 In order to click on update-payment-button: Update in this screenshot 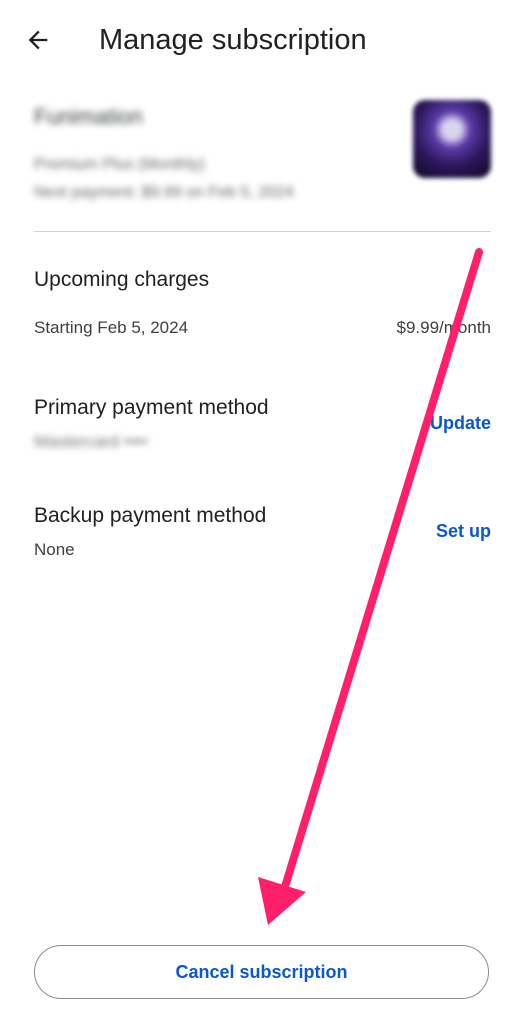, I will do `click(460, 423)`.